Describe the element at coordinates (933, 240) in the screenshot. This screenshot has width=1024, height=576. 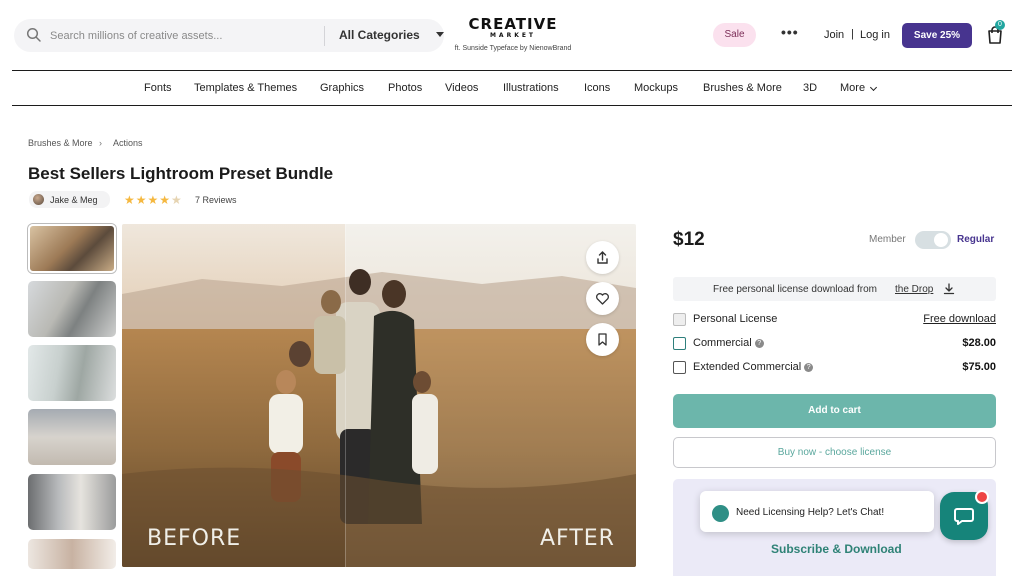
I see `member-regular-toggle` at that location.